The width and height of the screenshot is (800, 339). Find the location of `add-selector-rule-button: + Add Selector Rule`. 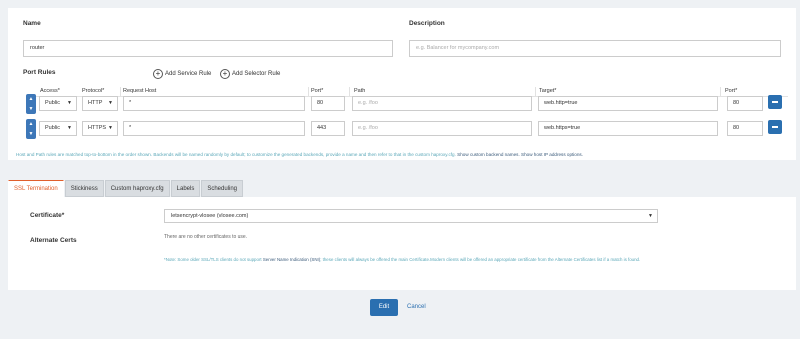

add-selector-rule-button: + Add Selector Rule is located at coordinates (250, 74).